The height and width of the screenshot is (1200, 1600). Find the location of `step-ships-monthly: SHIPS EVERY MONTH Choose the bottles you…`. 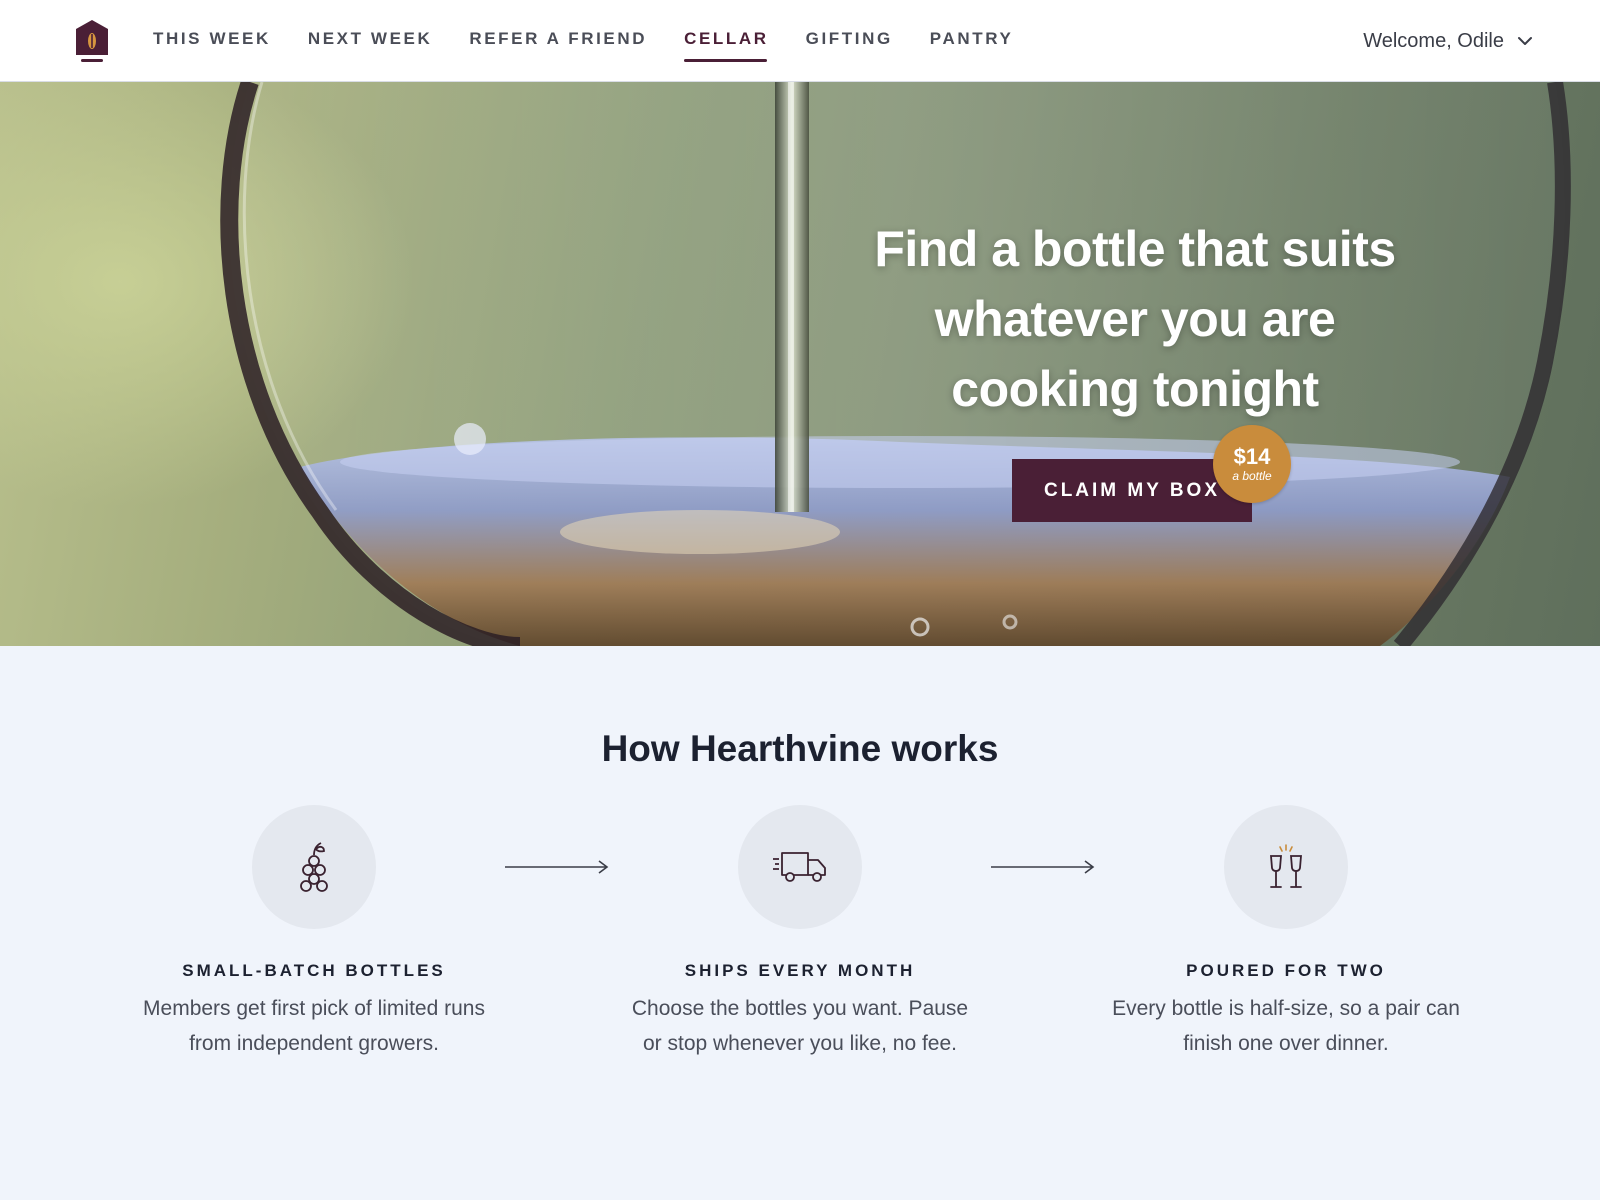

step-ships-monthly: SHIPS EVERY MONTH Choose the bottles you… is located at coordinates (800, 933).